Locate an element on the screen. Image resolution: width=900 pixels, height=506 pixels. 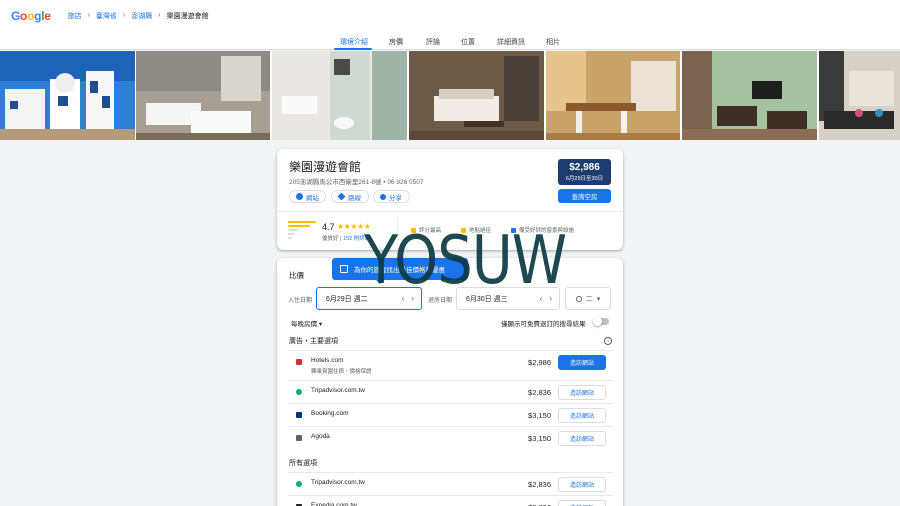
offer-price: $2,986 is located at coordinates (539, 362).